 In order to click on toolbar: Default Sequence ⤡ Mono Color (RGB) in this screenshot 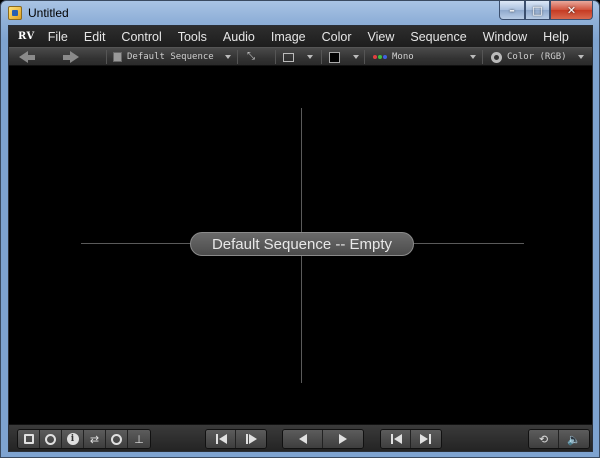, I will do `click(300, 56)`.